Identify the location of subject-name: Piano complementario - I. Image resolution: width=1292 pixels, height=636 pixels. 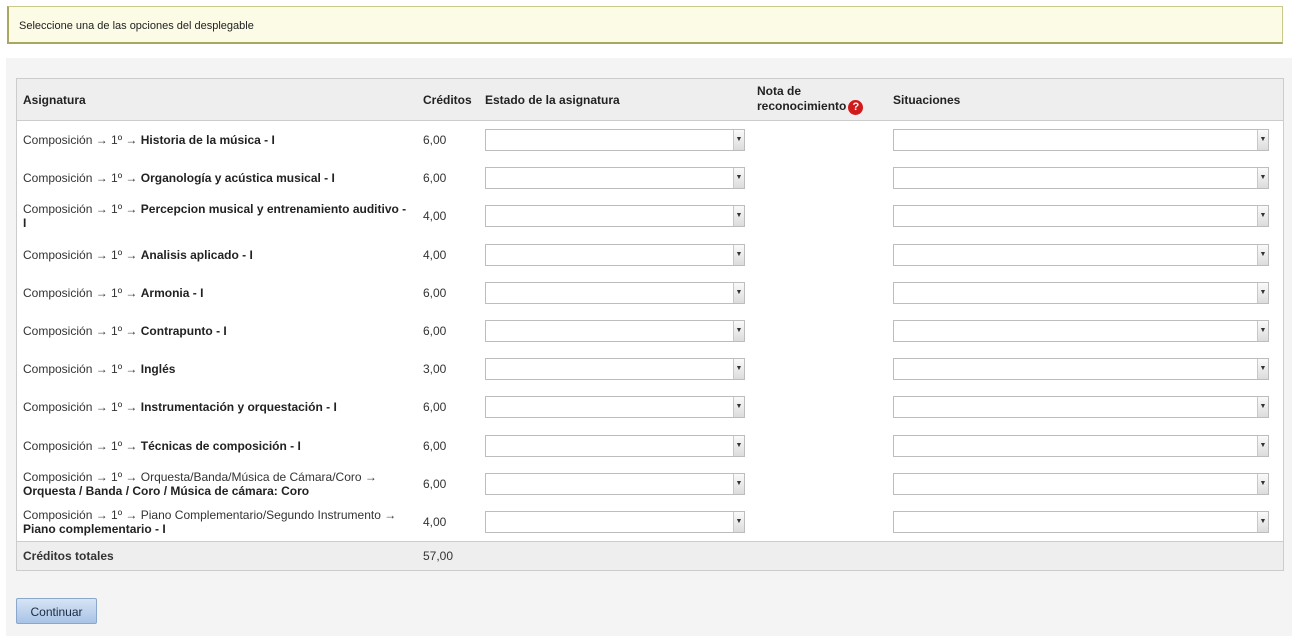
(94, 528).